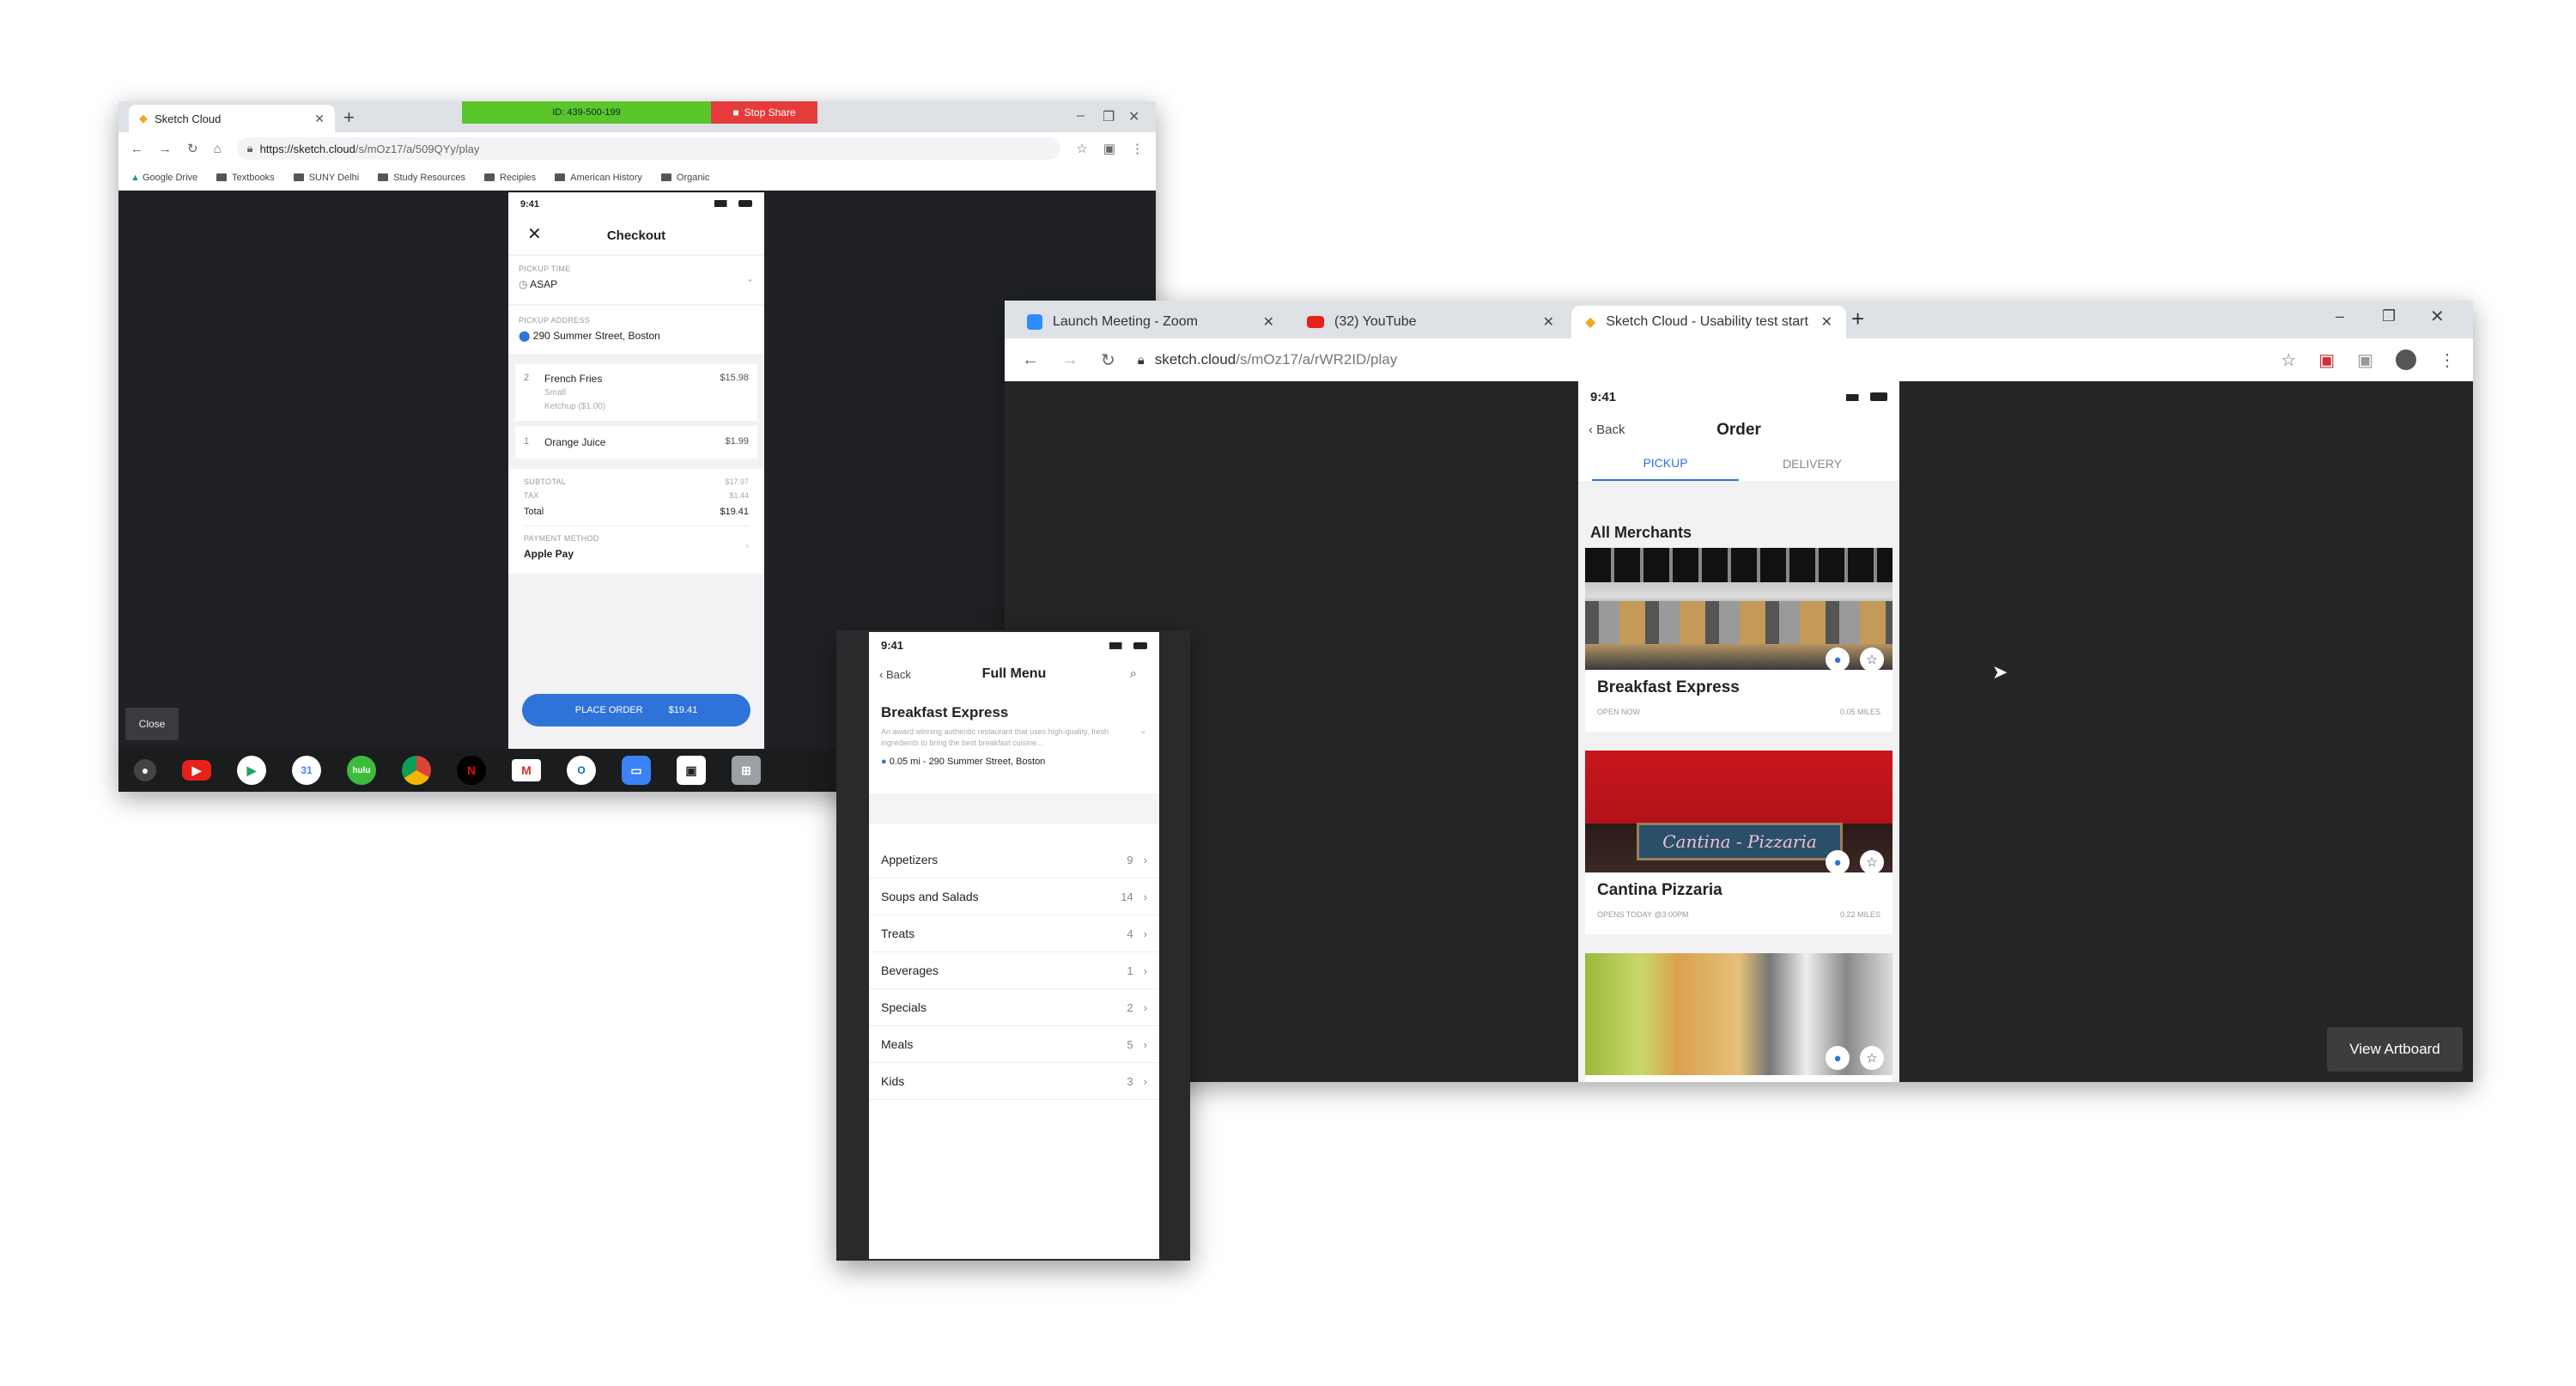 The image size is (2576, 1386). I want to click on mouse-cursor-icon: ➤, so click(2000, 672).